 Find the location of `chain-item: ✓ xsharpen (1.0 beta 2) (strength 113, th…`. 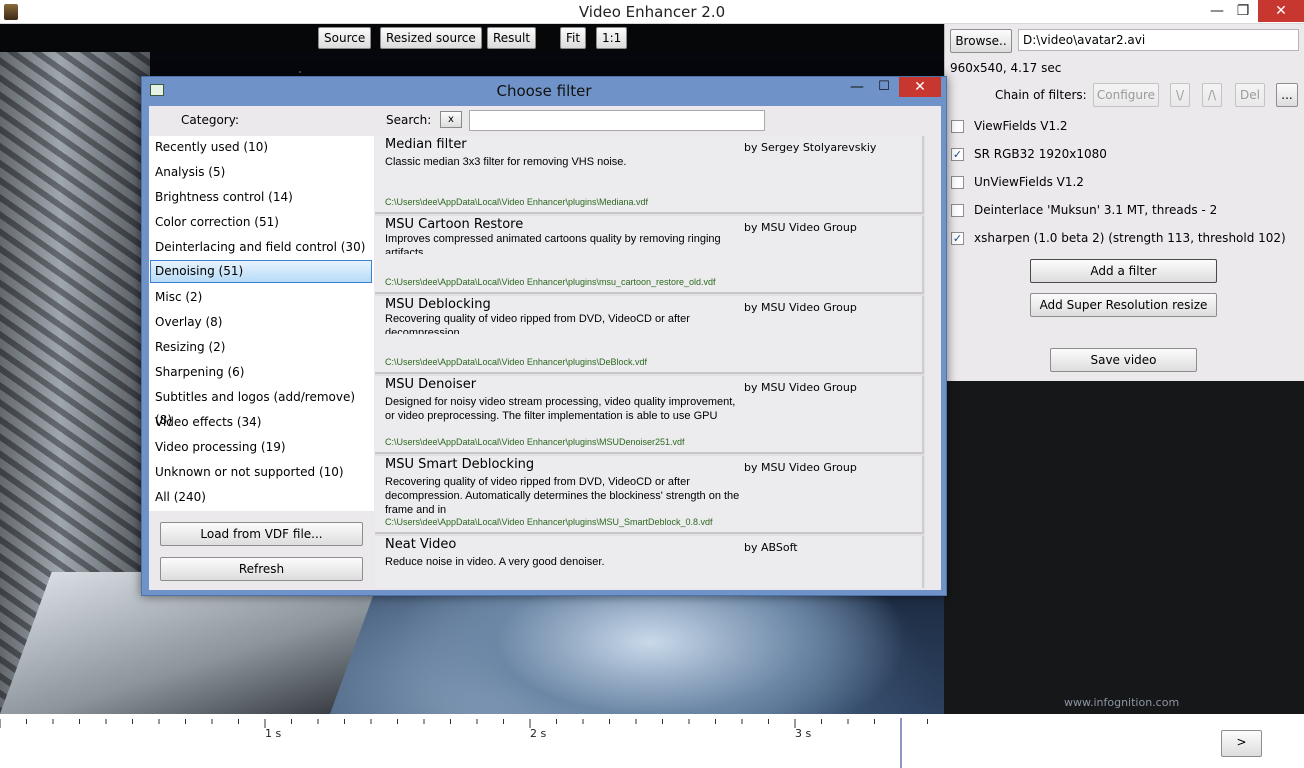

chain-item: ✓ xsharpen (1.0 beta 2) (strength 113, th… is located at coordinates (1118, 239).